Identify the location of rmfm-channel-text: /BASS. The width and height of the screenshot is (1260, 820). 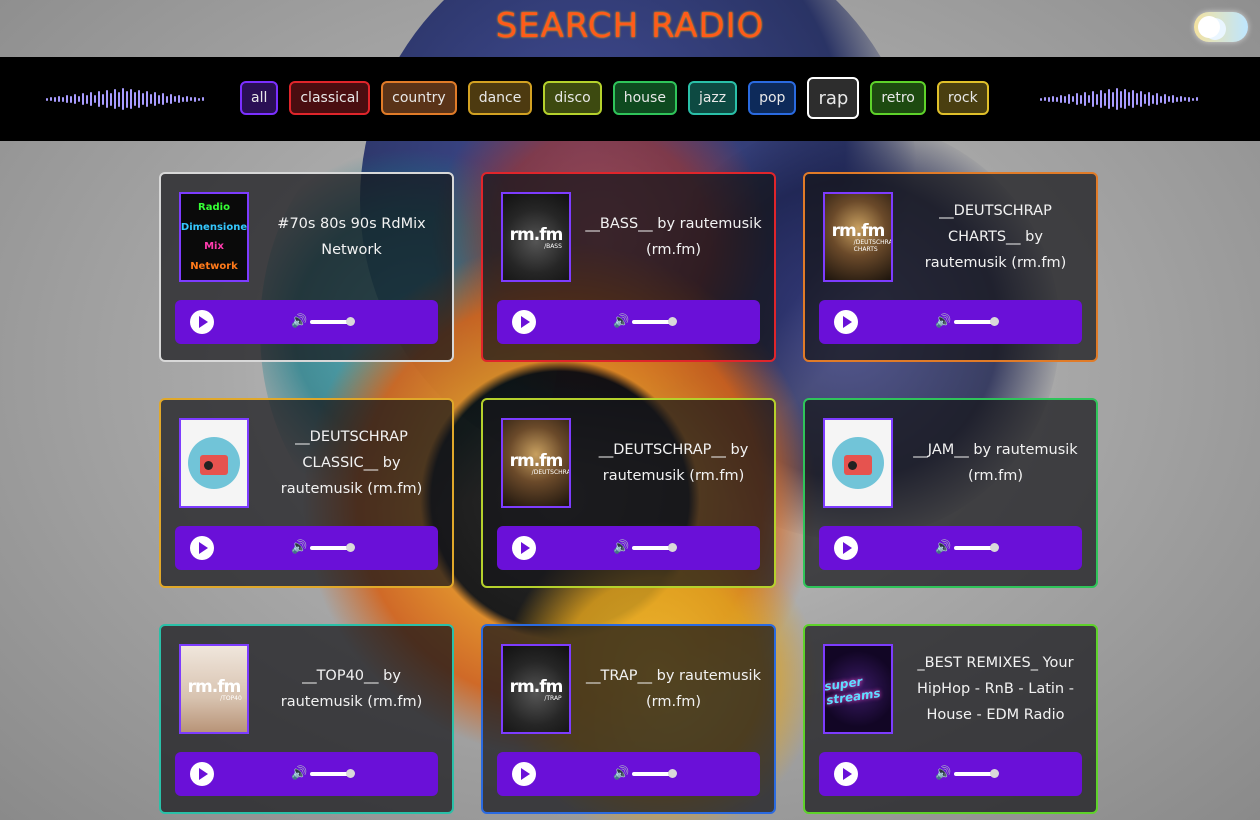
(553, 246).